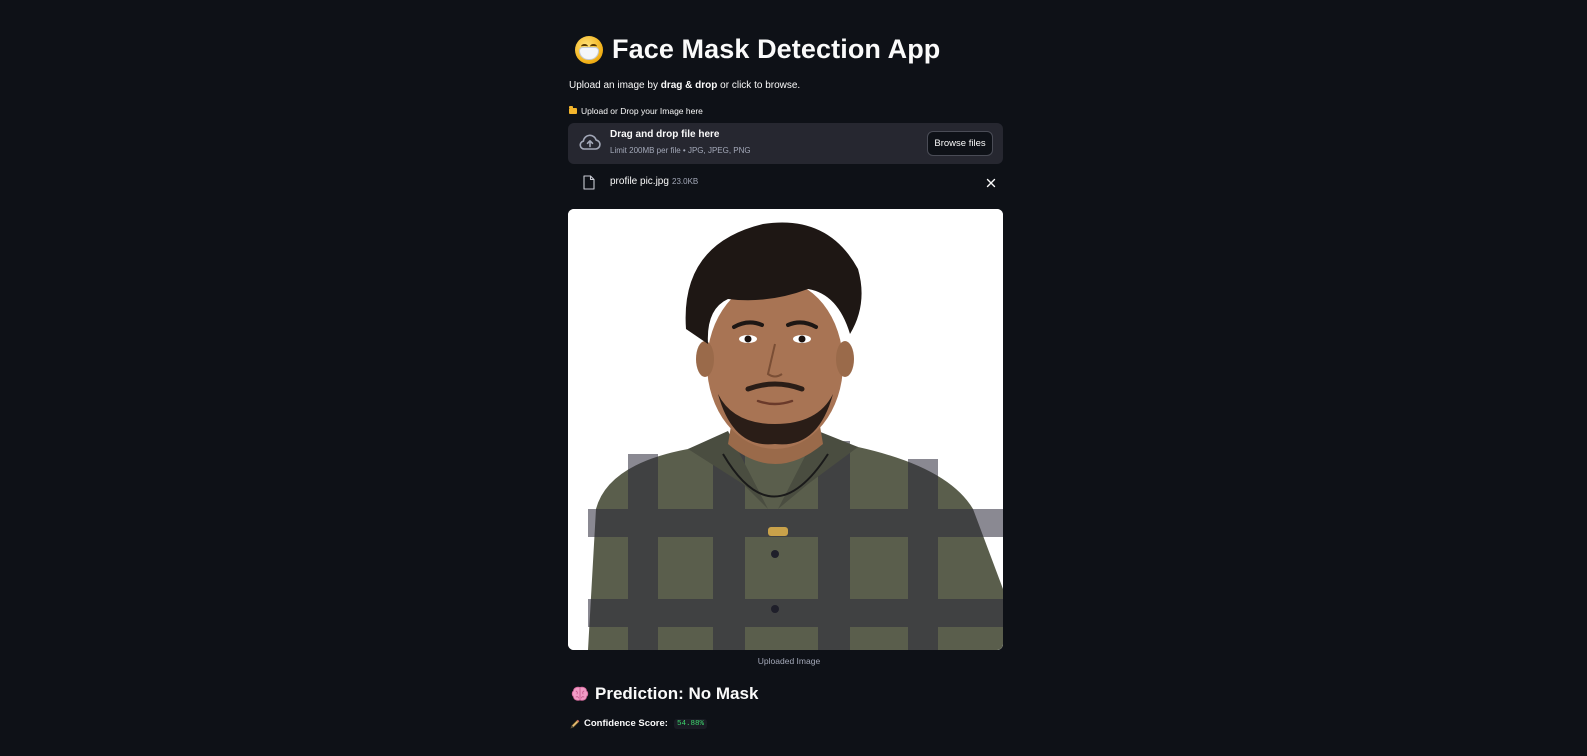 This screenshot has width=1587, height=756. Describe the element at coordinates (615, 85) in the screenshot. I see `intro-prefix: Upload an image by` at that location.